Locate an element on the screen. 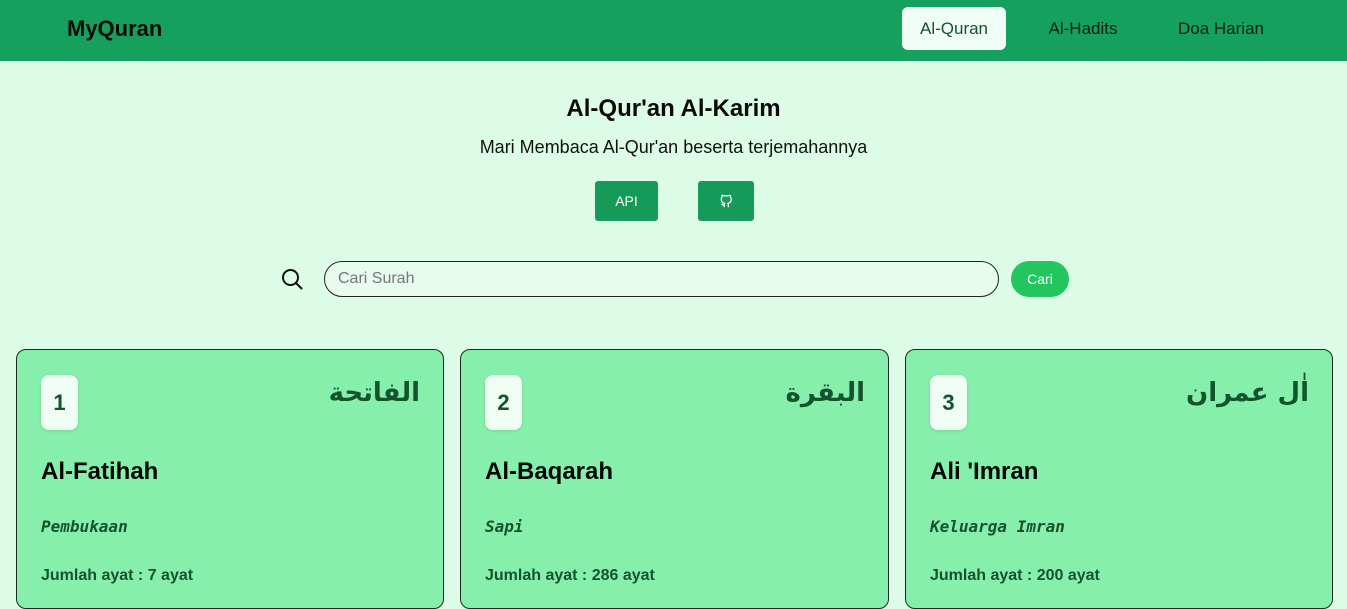 Image resolution: width=1347 pixels, height=609 pixels. surah-meaning: Sapi is located at coordinates (504, 526).